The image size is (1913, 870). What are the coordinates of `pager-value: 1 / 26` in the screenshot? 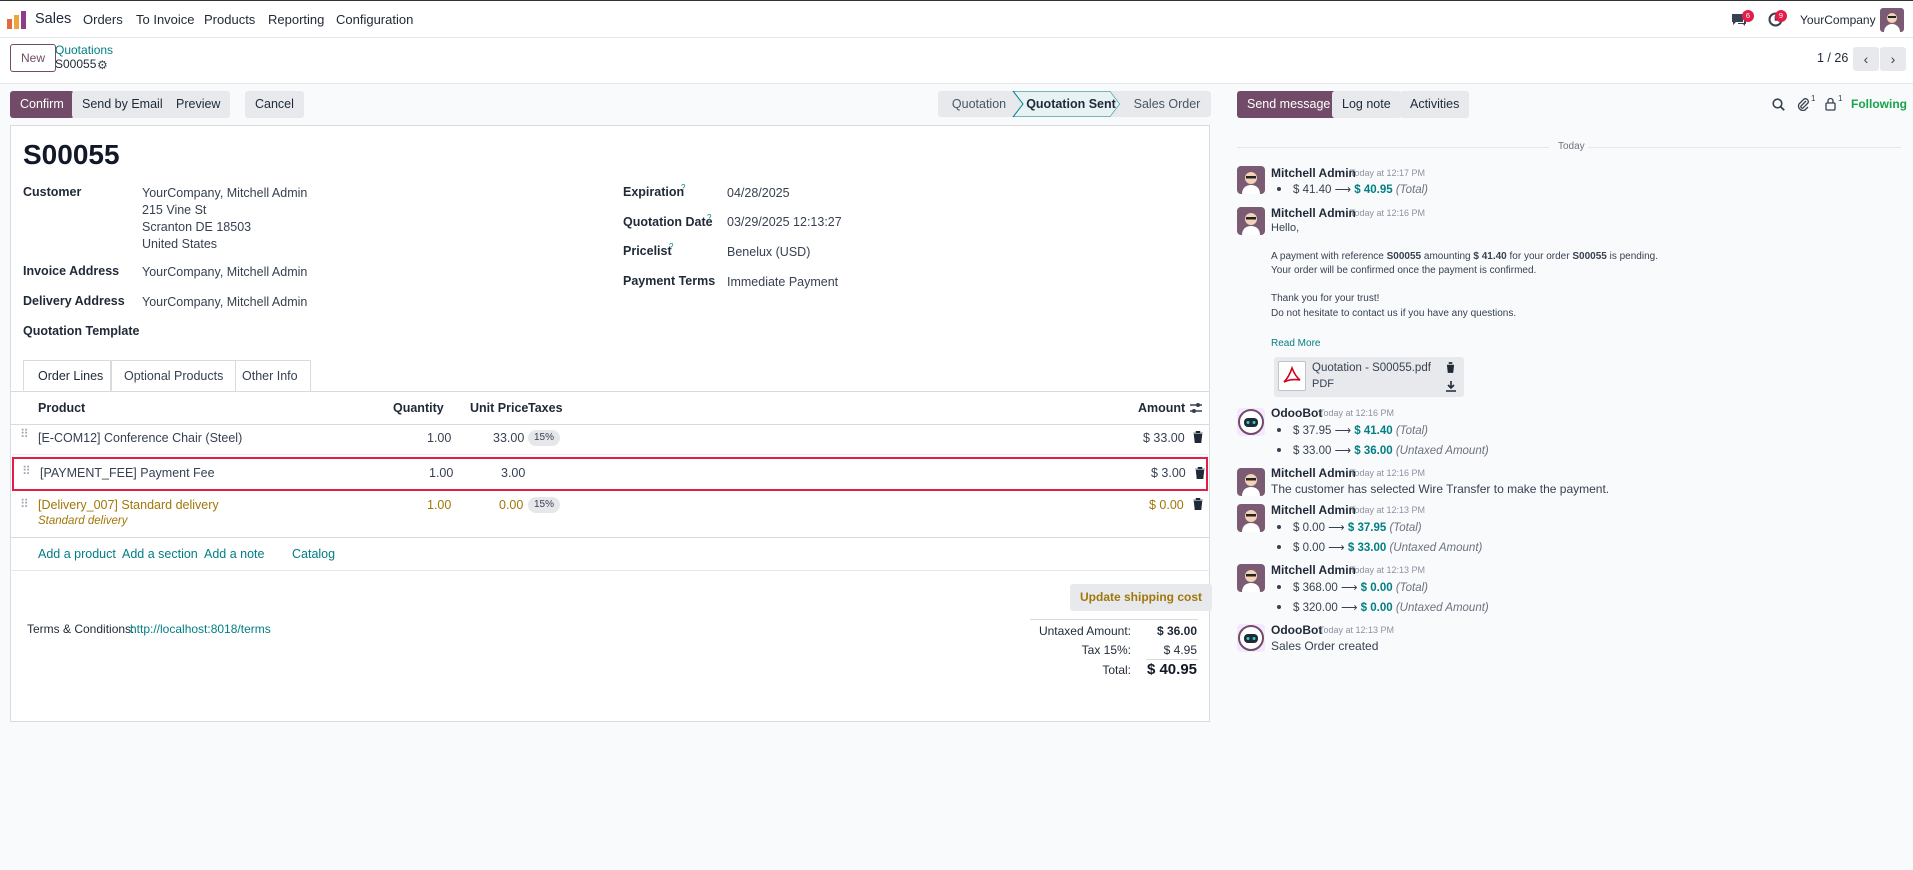 It's located at (1832, 58).